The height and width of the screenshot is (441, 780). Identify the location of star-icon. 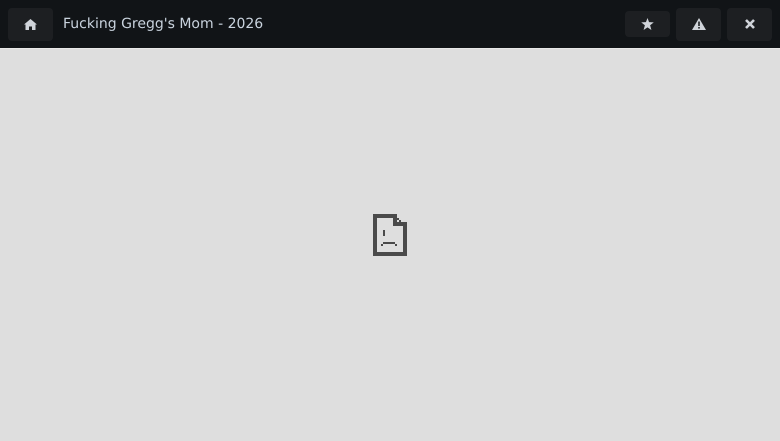
(647, 24).